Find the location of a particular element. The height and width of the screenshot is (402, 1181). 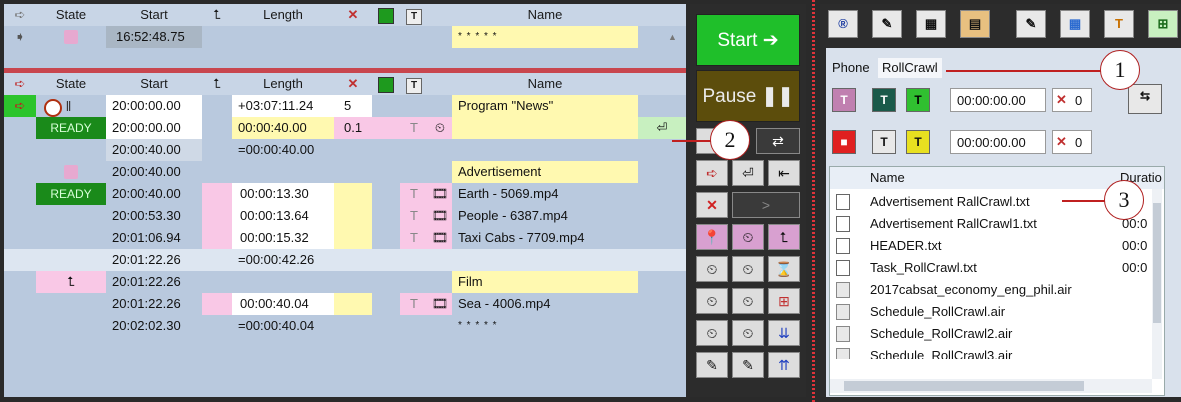

edit-1-icon: ✎ is located at coordinates (712, 365).